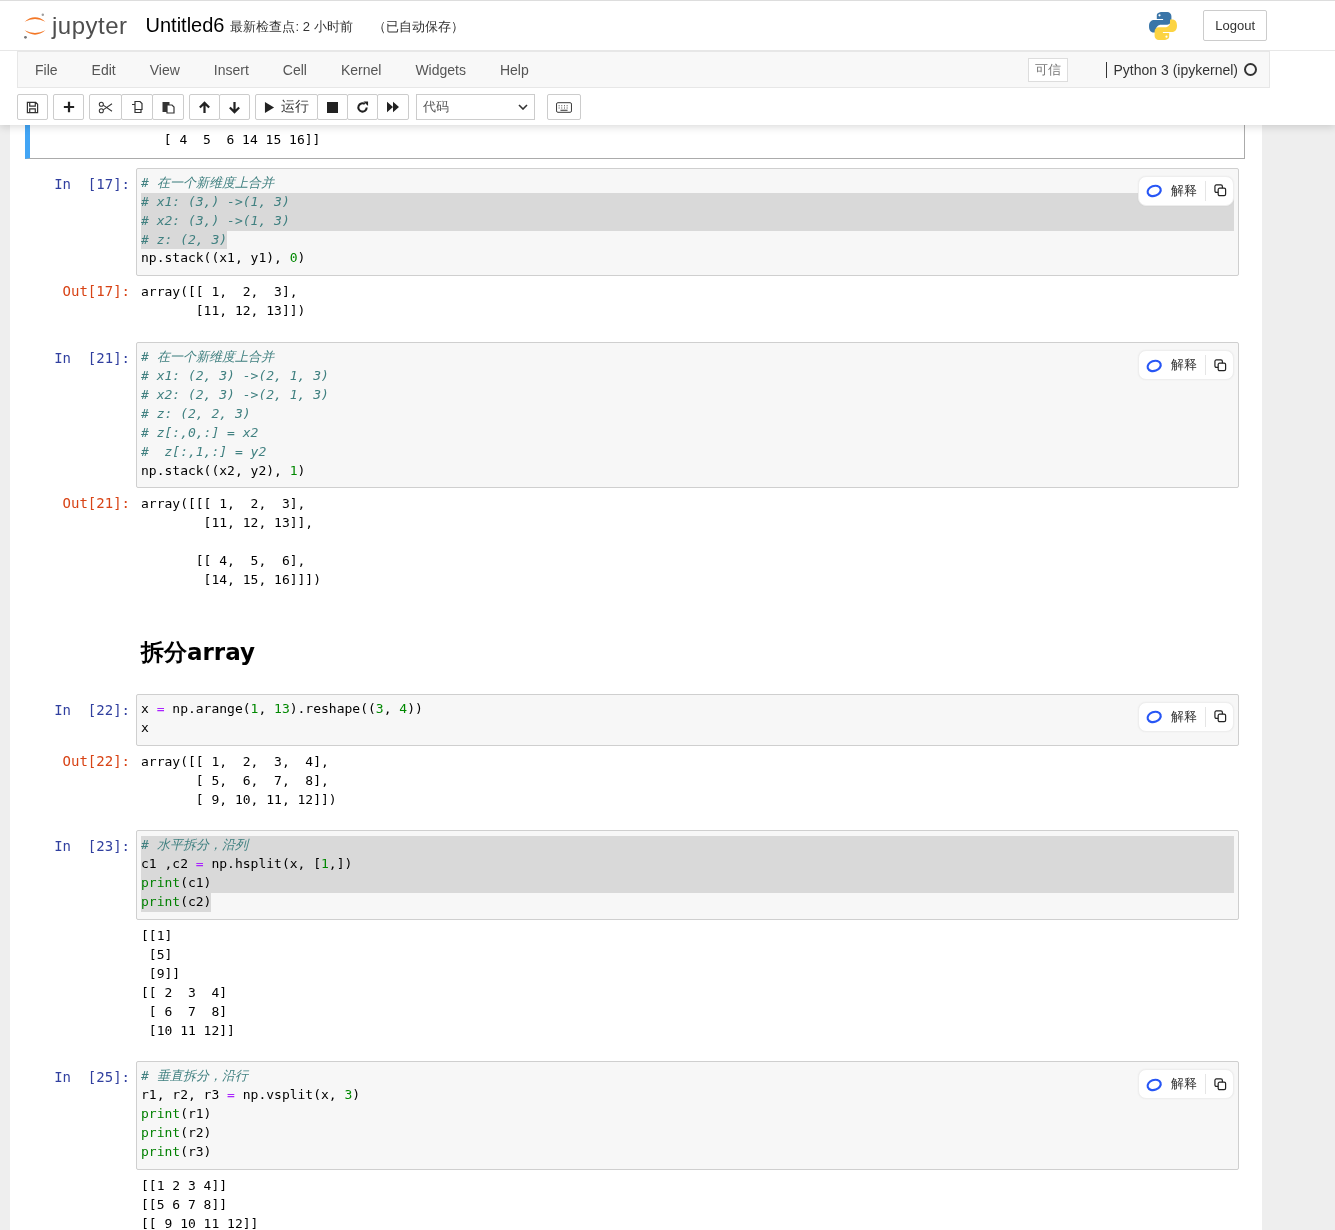  I want to click on code-line: np.stack((x1, y1), 0), so click(223, 258).